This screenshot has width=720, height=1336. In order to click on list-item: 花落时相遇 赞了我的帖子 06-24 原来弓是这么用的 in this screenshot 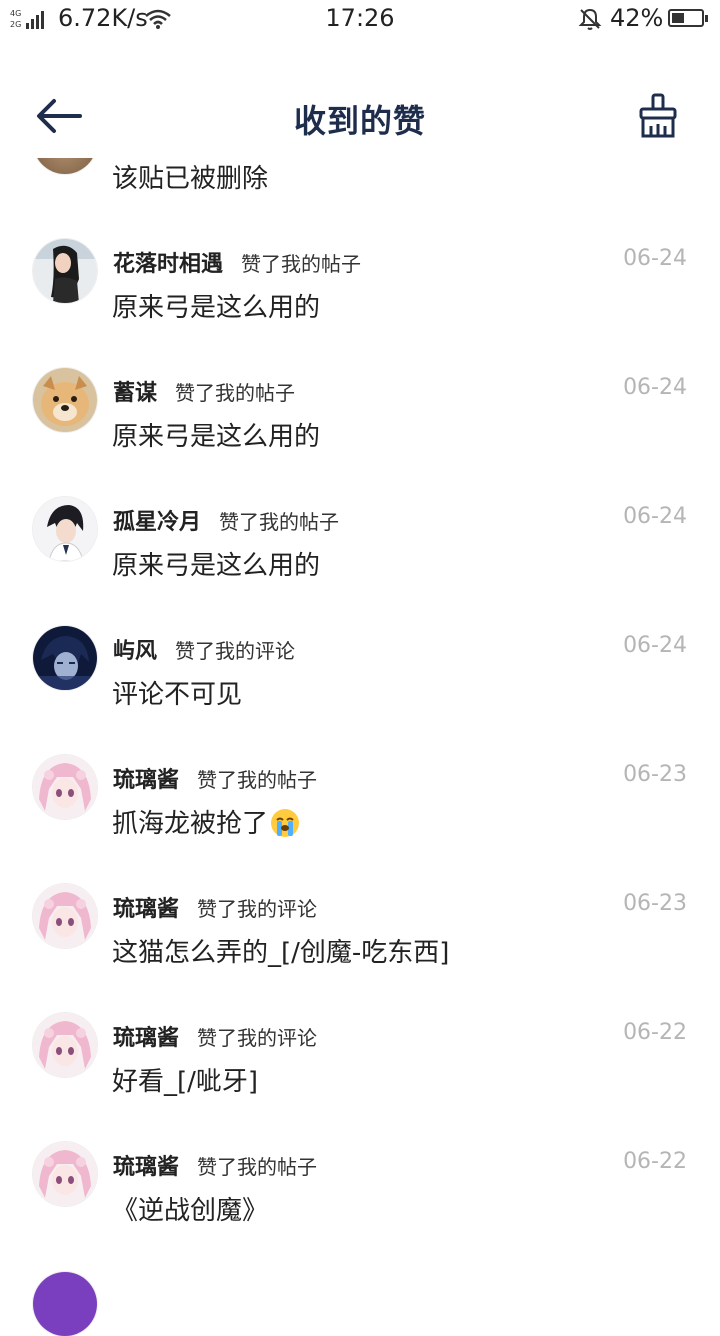, I will do `click(360, 293)`.